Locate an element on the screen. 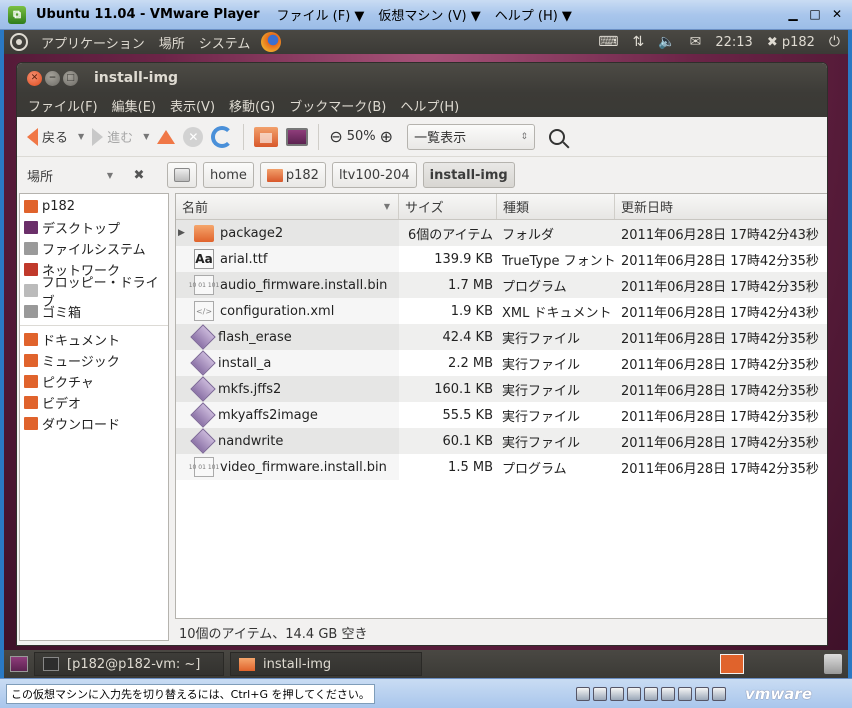  user-menu: ✖ p182 is located at coordinates (791, 42).